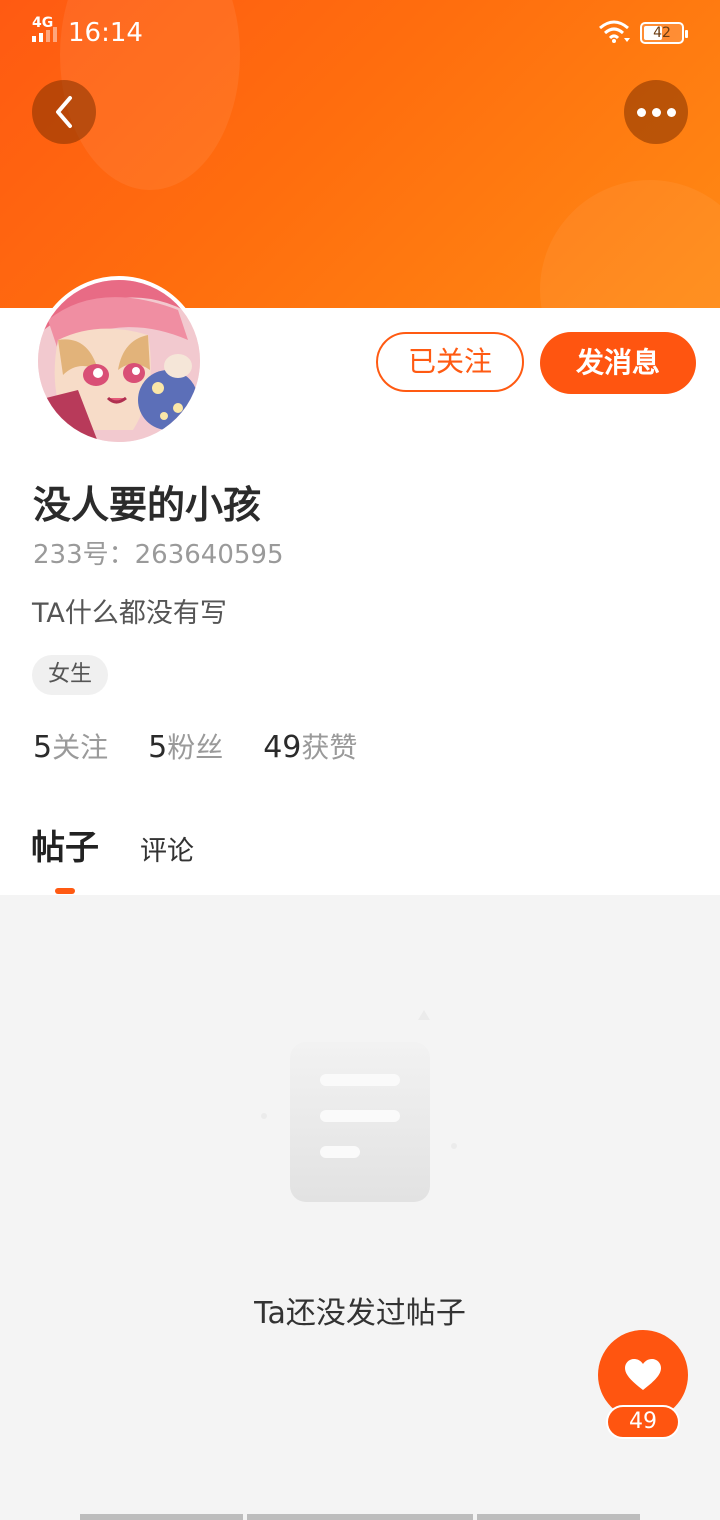 The image size is (720, 1520). Describe the element at coordinates (70, 675) in the screenshot. I see `gender-tag: 女生` at that location.